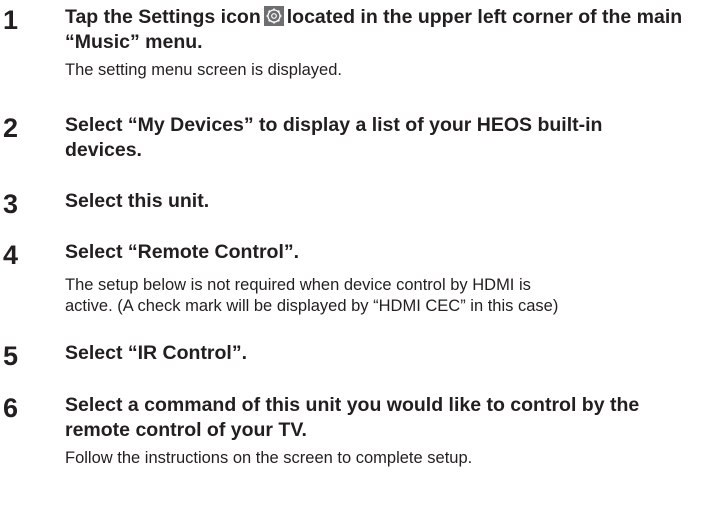 This screenshot has height=511, width=702. What do you see at coordinates (182, 252) in the screenshot?
I see `step-heading: Select “Remote Control”.` at bounding box center [182, 252].